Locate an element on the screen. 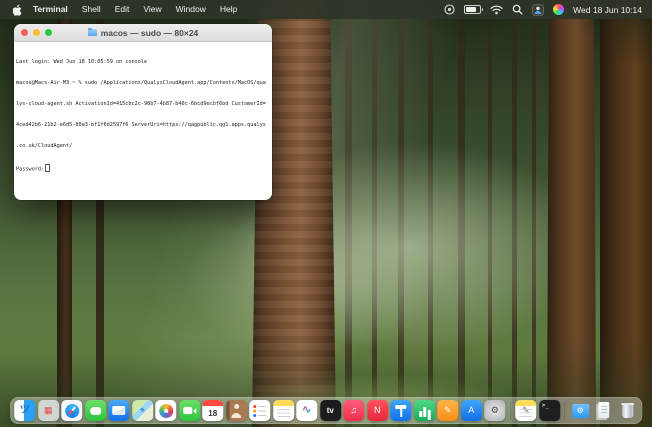  dock-item-facetime is located at coordinates (189, 410).